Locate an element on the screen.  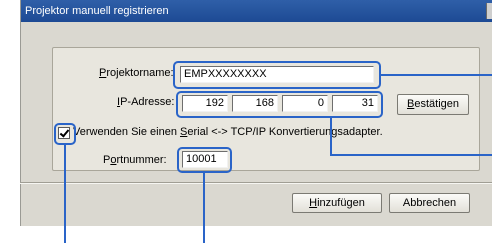
ip-octet-1-input: 192 is located at coordinates (205, 103).